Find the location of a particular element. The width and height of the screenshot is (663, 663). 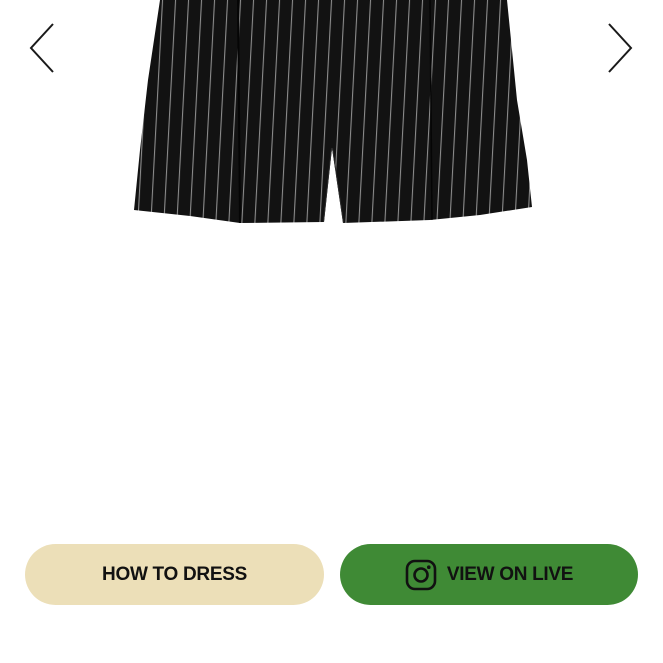

chevron-right-icon is located at coordinates (620, 48).